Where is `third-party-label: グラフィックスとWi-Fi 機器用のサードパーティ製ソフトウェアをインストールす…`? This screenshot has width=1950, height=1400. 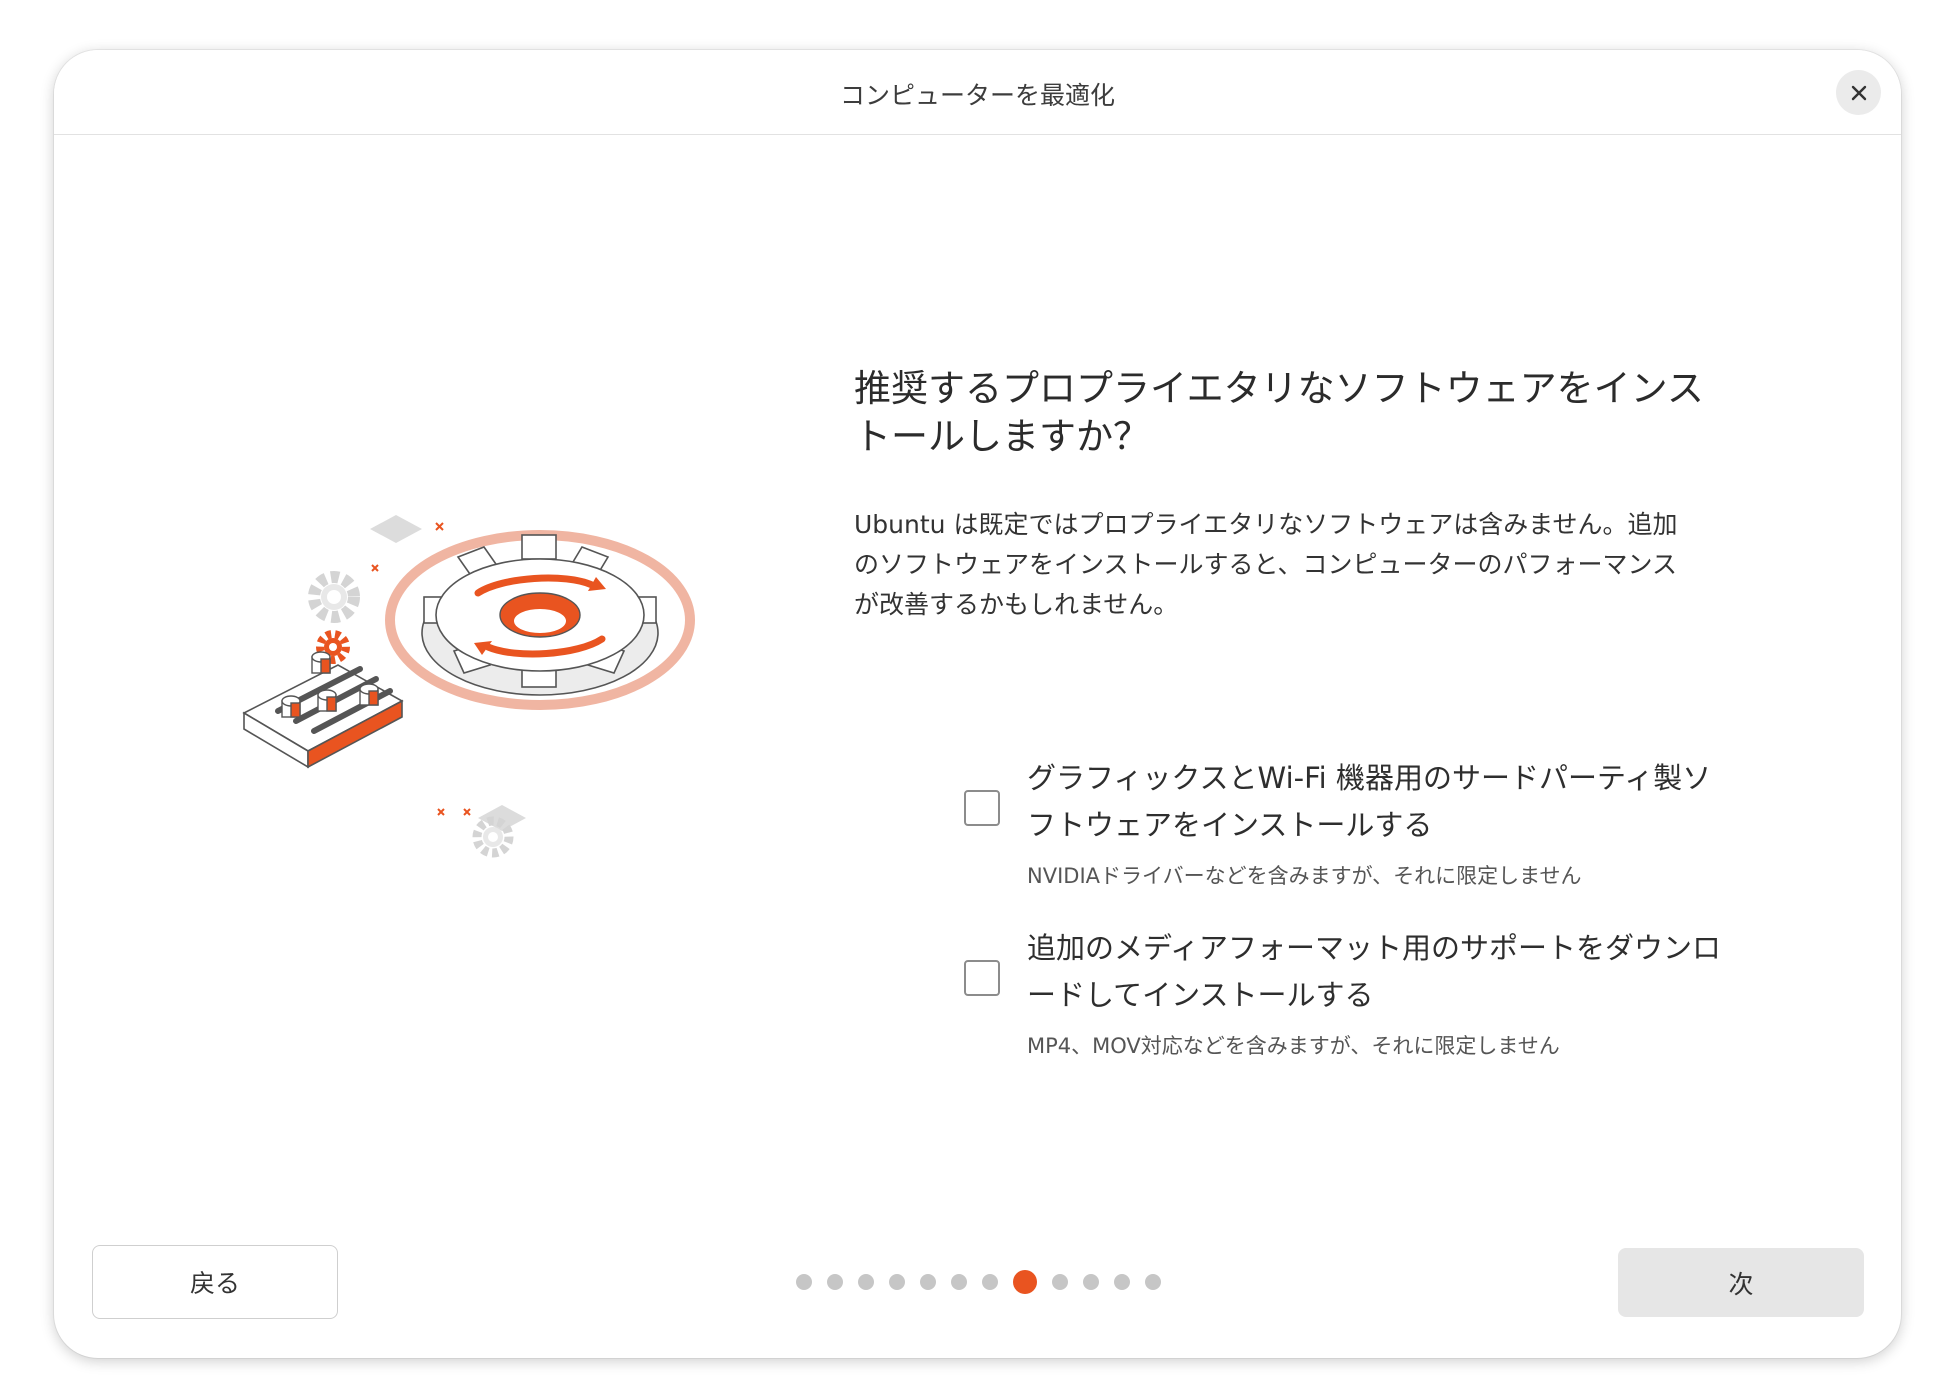
third-party-label: グラフィックスとWi-Fi 機器用のサードパーティ製ソフトウェアをインストールす… is located at coordinates (1377, 802).